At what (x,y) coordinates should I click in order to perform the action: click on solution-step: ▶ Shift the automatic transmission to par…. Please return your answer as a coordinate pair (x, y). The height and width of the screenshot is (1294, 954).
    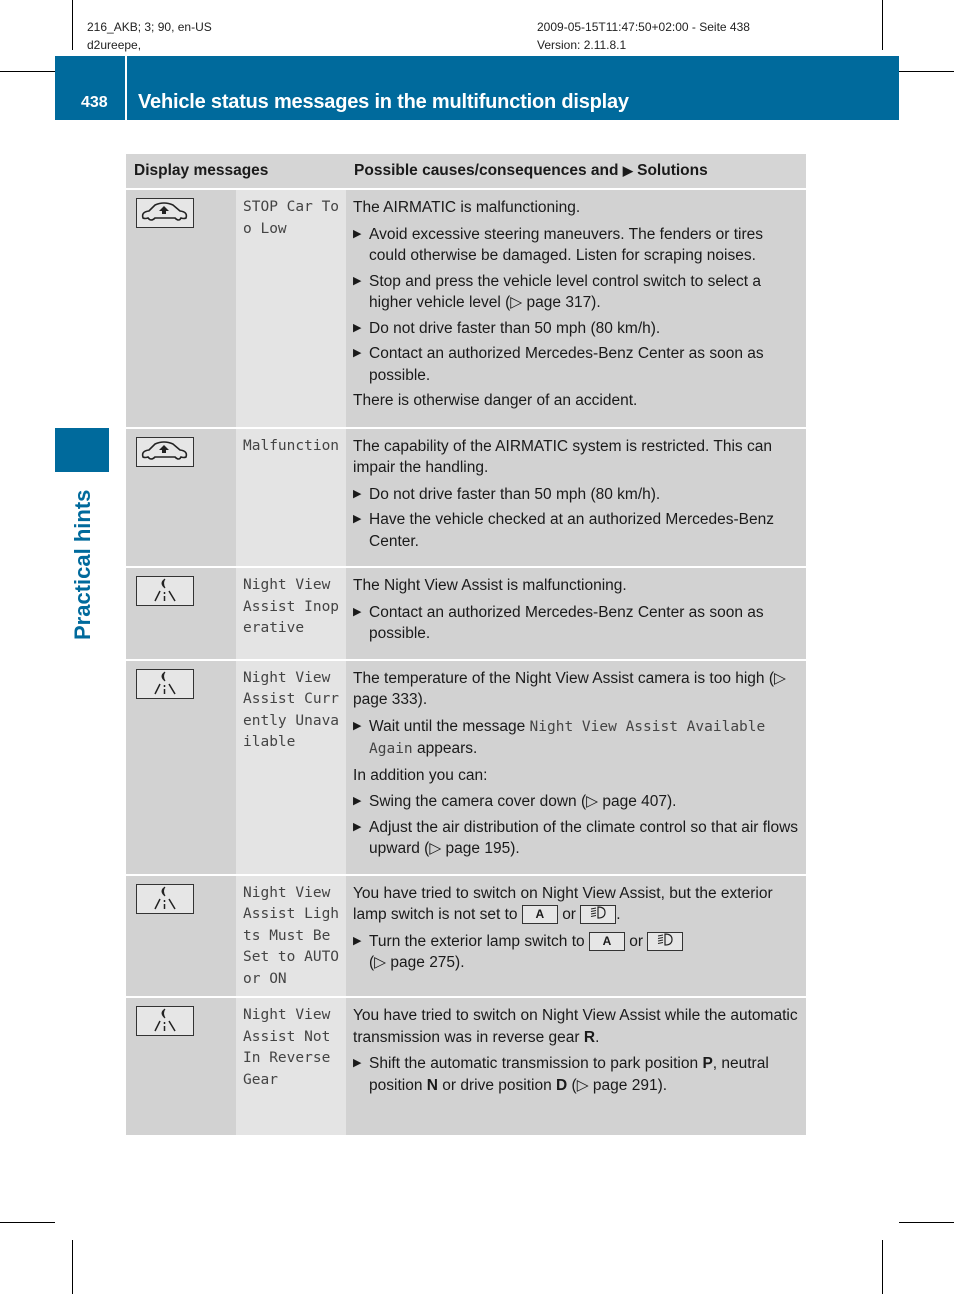
    Looking at the image, I should click on (561, 1074).